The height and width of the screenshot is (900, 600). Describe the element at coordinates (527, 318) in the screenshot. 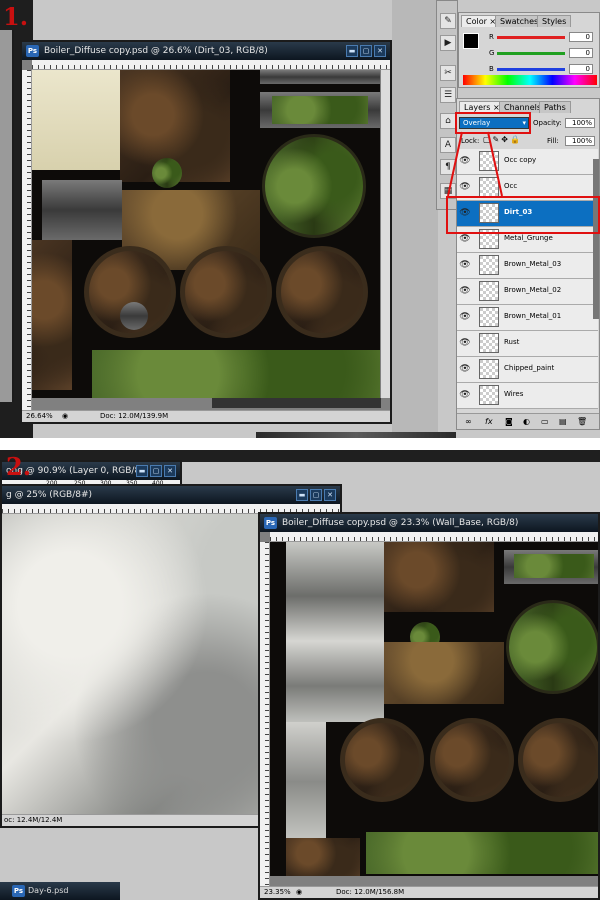

I see `layer-row: 👁 Brown_Metal_01` at that location.